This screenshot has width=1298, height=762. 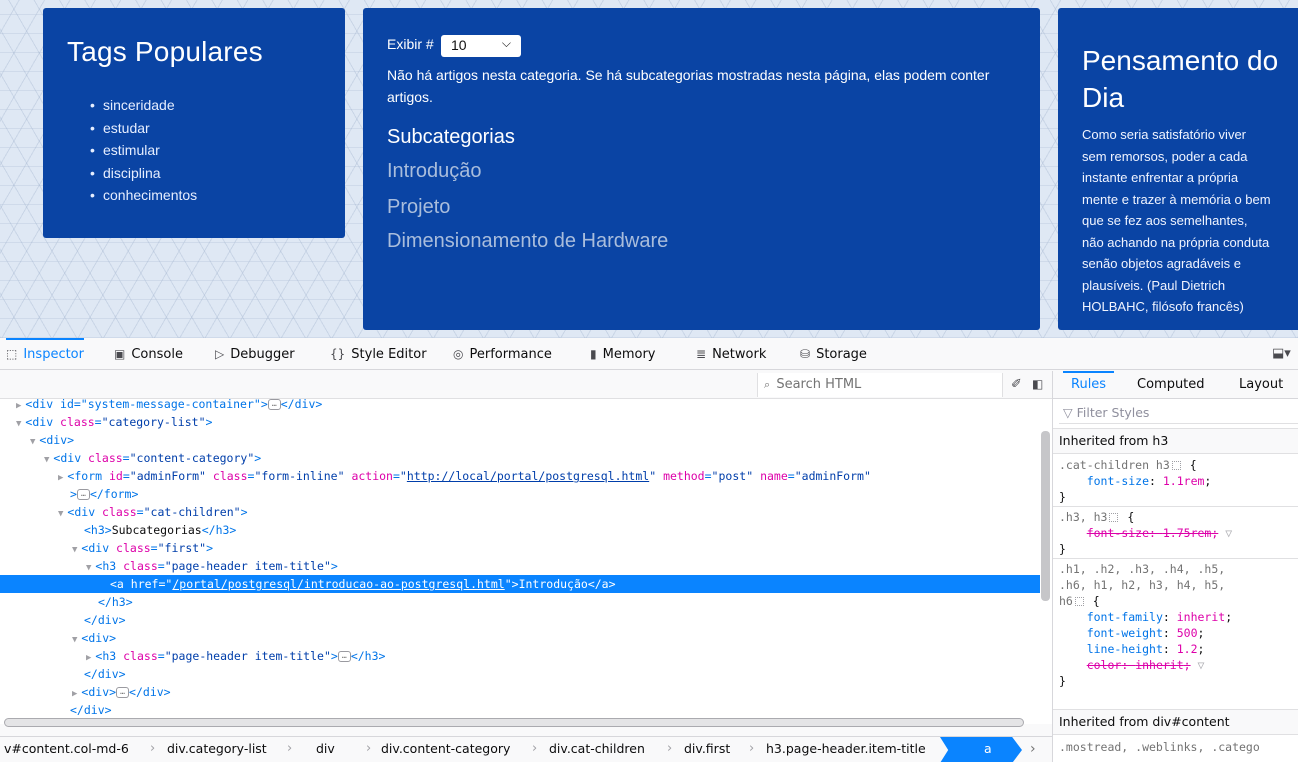 What do you see at coordinates (846, 749) in the screenshot?
I see `breadcrumb-item: h3.page-header.item-title` at bounding box center [846, 749].